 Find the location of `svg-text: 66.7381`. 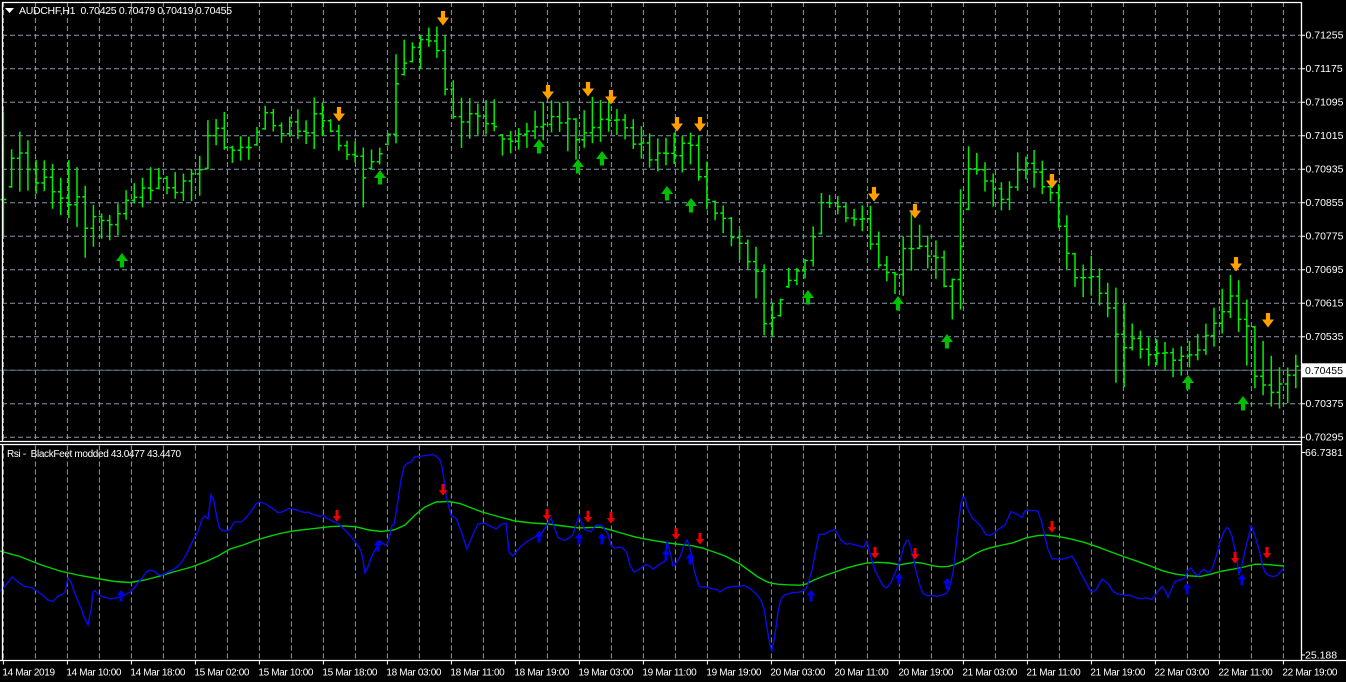

svg-text: 66.7381 is located at coordinates (1324, 453).